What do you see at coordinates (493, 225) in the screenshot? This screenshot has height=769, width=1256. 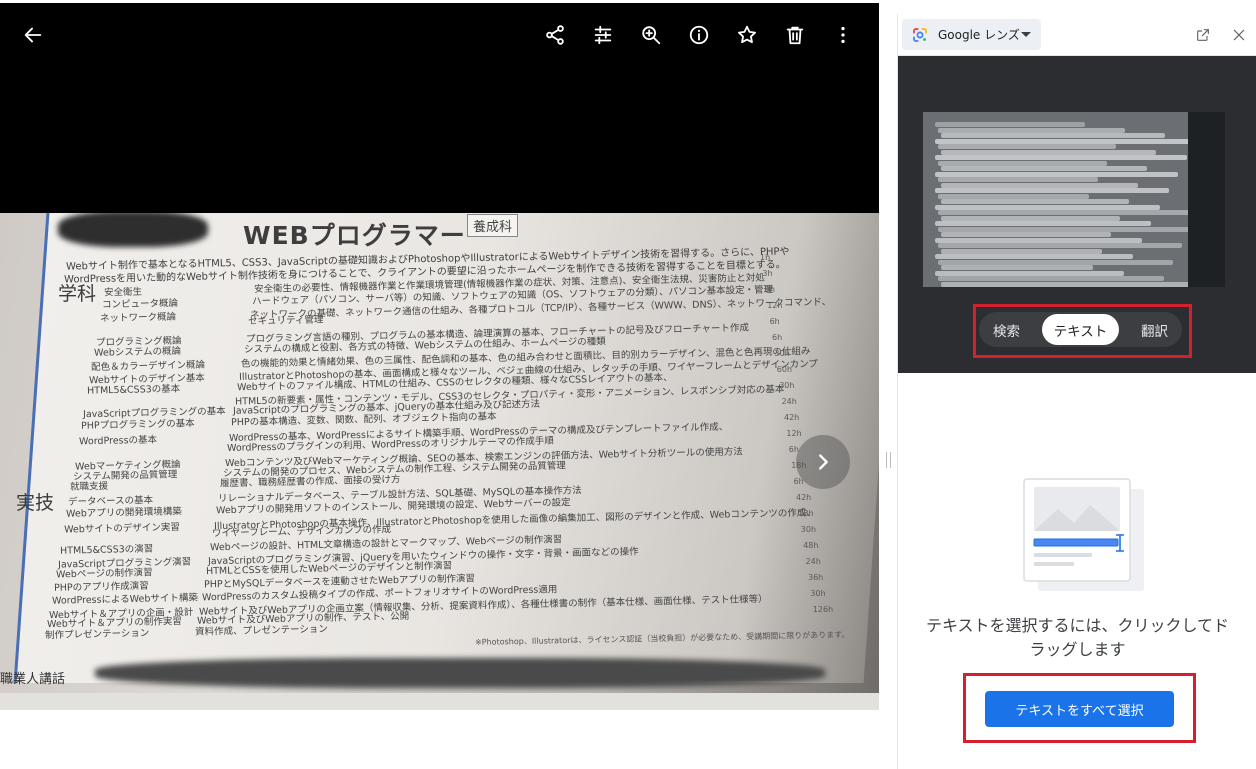 I see `doc-badge: 養成科` at bounding box center [493, 225].